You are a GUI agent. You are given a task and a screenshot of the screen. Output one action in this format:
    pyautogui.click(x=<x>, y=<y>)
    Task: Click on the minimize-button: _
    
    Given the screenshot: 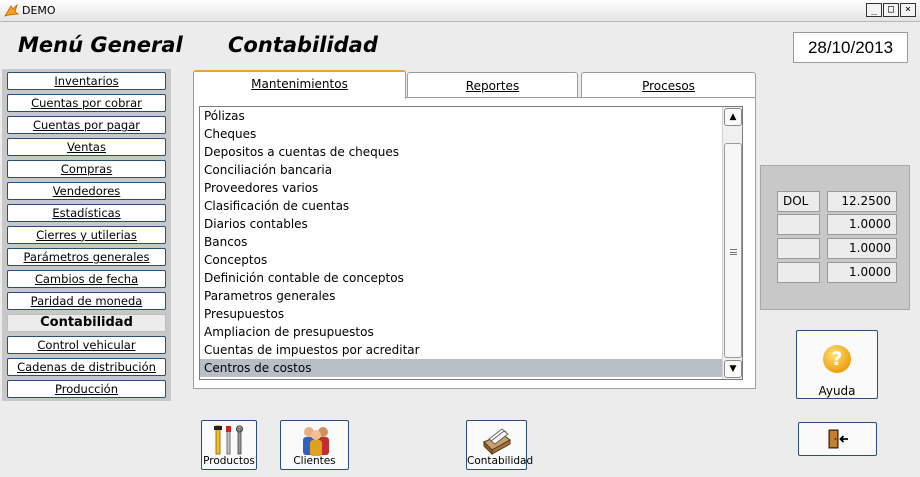 What is the action you would take?
    pyautogui.click(x=874, y=10)
    